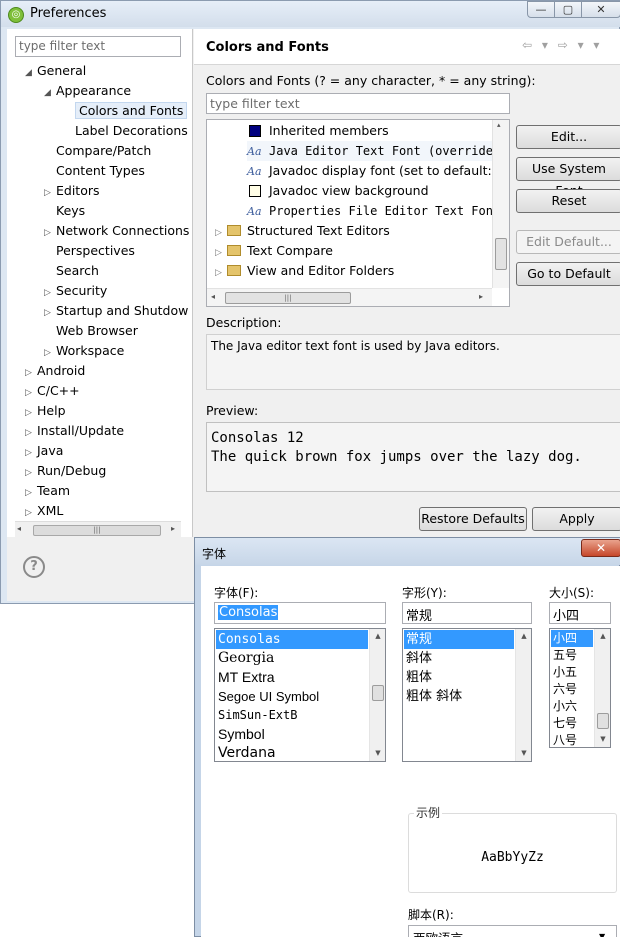 This screenshot has width=620, height=937. What do you see at coordinates (358, 103) in the screenshot?
I see `colors-fonts-filter-input: type filter text` at bounding box center [358, 103].